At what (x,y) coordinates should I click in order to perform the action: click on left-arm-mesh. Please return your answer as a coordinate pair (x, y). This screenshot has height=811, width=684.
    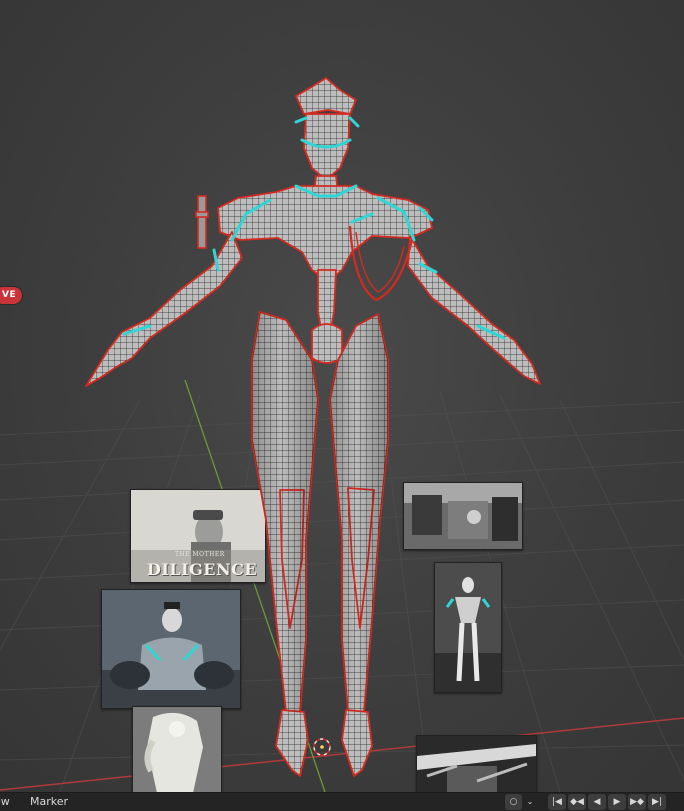
    Looking at the image, I should click on (164, 309).